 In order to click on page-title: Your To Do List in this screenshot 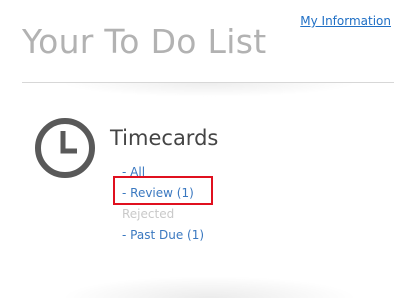, I will do `click(144, 41)`.